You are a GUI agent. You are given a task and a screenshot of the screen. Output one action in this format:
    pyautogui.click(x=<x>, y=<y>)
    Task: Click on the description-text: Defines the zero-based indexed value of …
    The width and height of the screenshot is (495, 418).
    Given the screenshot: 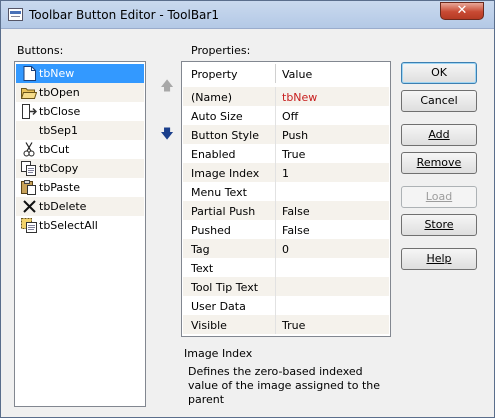 What is the action you would take?
    pyautogui.click(x=284, y=385)
    